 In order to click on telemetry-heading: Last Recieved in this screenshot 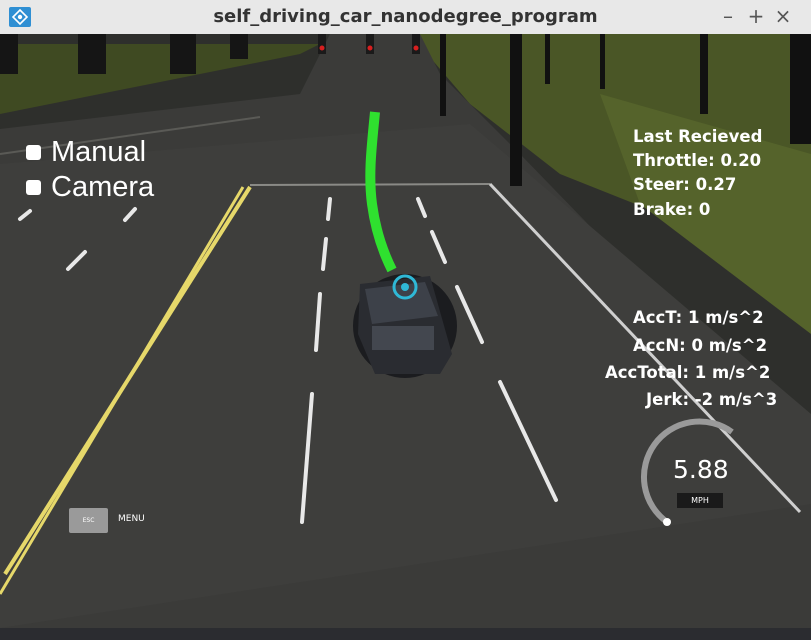, I will do `click(698, 136)`.